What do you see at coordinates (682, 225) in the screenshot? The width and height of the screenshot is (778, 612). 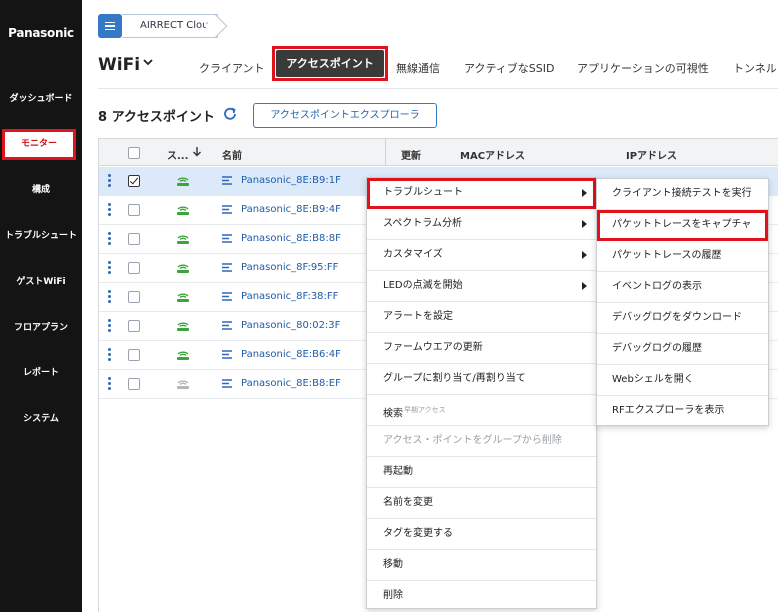 I see `submenu-item-capture-packet-trace: パケットトレースをキャプチャ` at bounding box center [682, 225].